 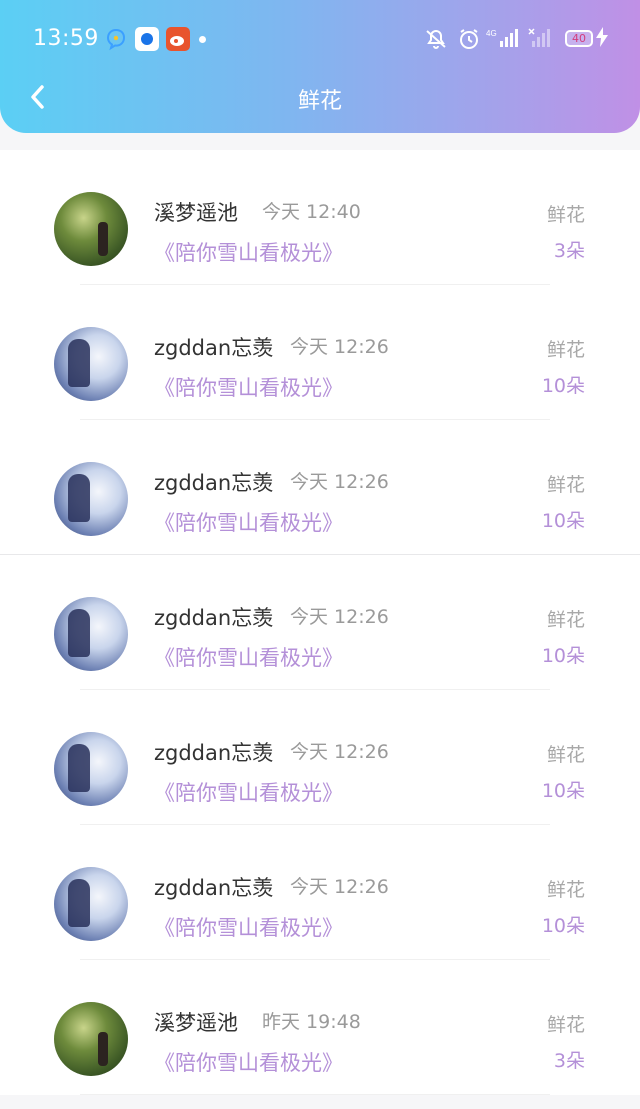 I want to click on list-item: 溪梦遥池 昨天 19:48 《陪你雪山看极光》 鲜花 3朵, so click(x=320, y=1027).